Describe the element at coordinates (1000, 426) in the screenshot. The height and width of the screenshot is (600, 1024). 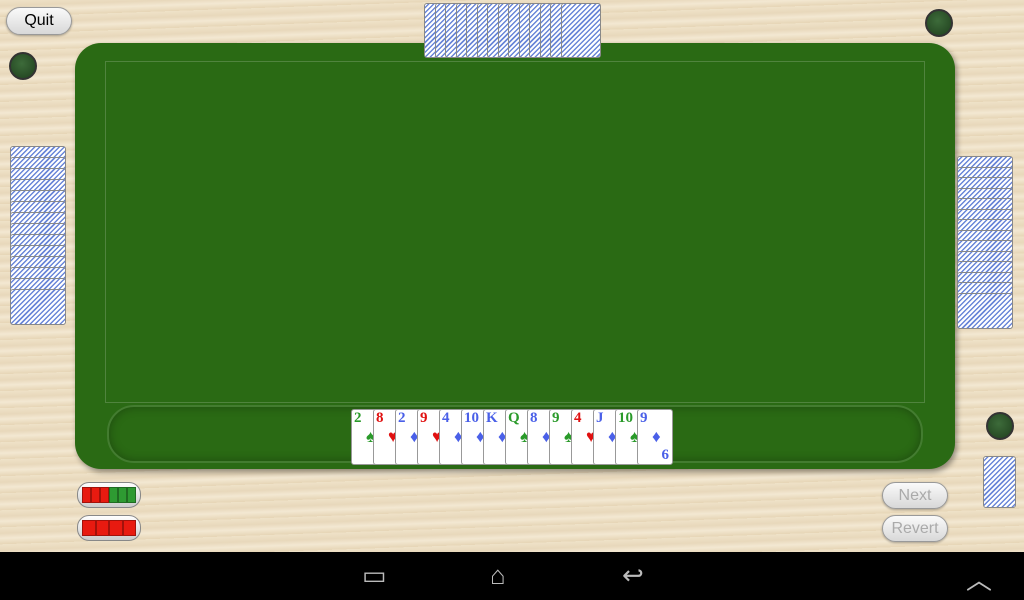
I see `player-indicator-bottom` at that location.